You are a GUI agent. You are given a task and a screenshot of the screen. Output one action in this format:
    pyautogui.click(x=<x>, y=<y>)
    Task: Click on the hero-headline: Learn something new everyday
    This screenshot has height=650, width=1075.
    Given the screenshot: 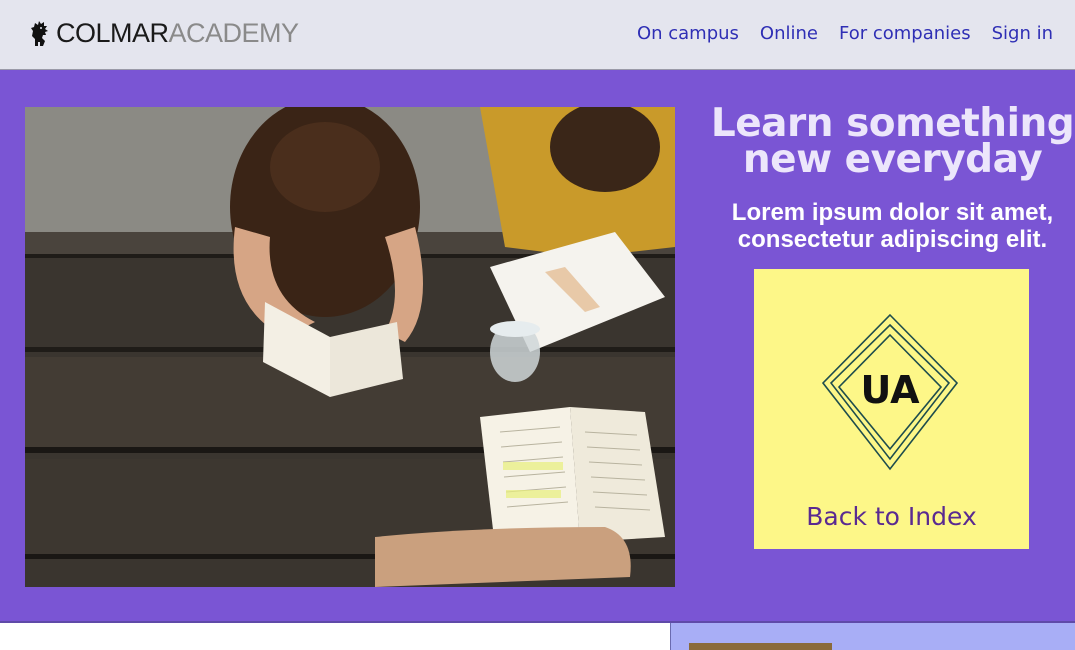 What is the action you would take?
    pyautogui.click(x=882, y=143)
    